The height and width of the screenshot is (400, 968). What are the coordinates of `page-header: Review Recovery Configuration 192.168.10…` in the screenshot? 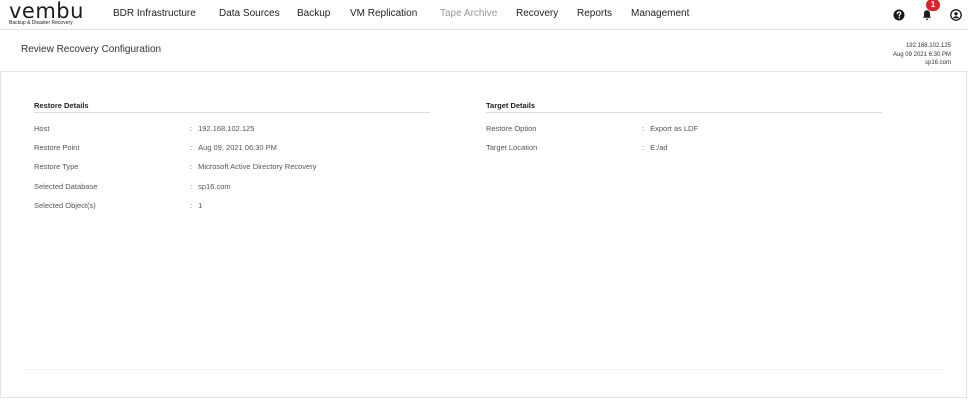 It's located at (484, 51).